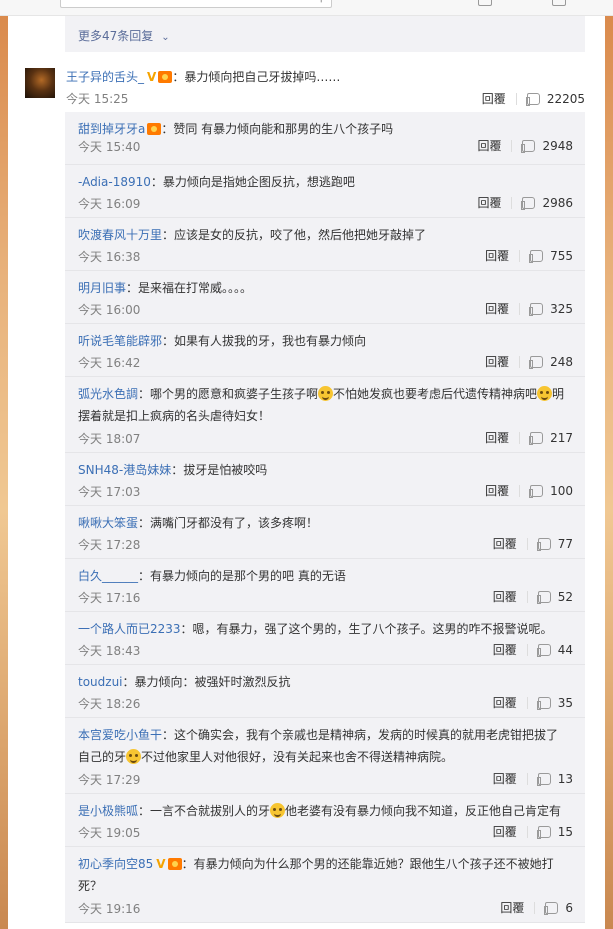  Describe the element at coordinates (115, 864) in the screenshot. I see `username-link: 初心季向空85` at that location.